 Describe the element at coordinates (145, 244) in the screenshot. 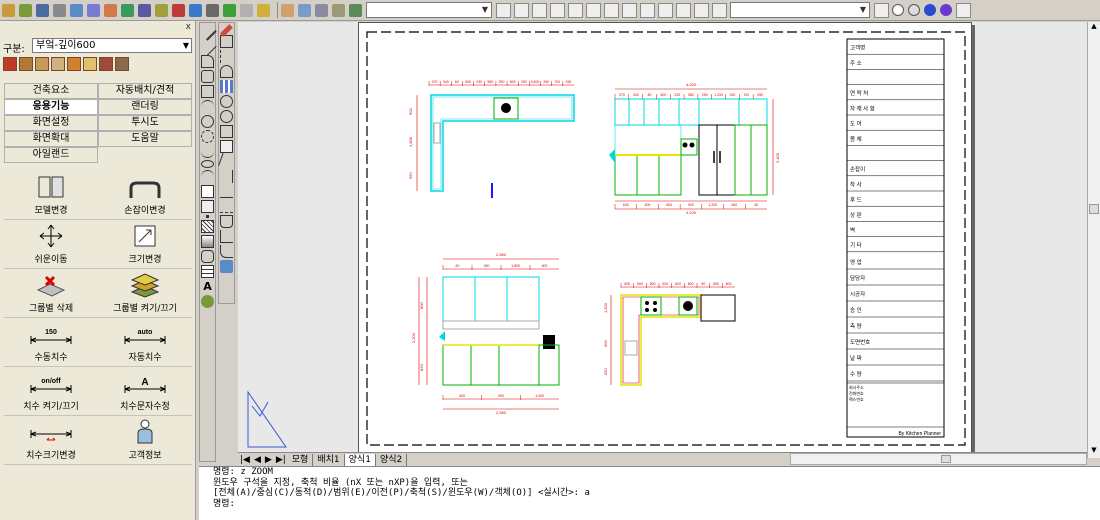

I see `resize-button: 크기변경` at that location.